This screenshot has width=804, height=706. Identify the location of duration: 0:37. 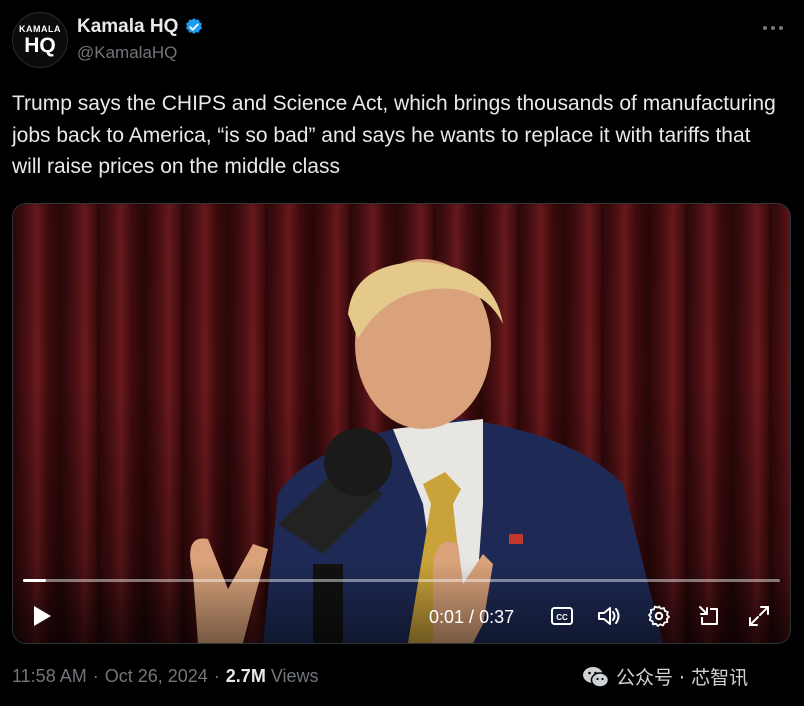
(497, 617).